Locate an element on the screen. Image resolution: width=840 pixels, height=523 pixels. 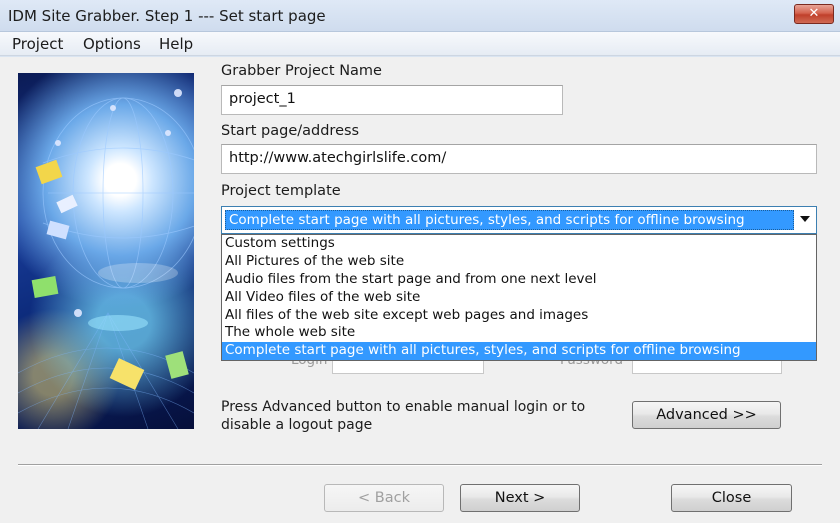
start-page-input: http://www.atechgirlslife.com/ is located at coordinates (519, 159).